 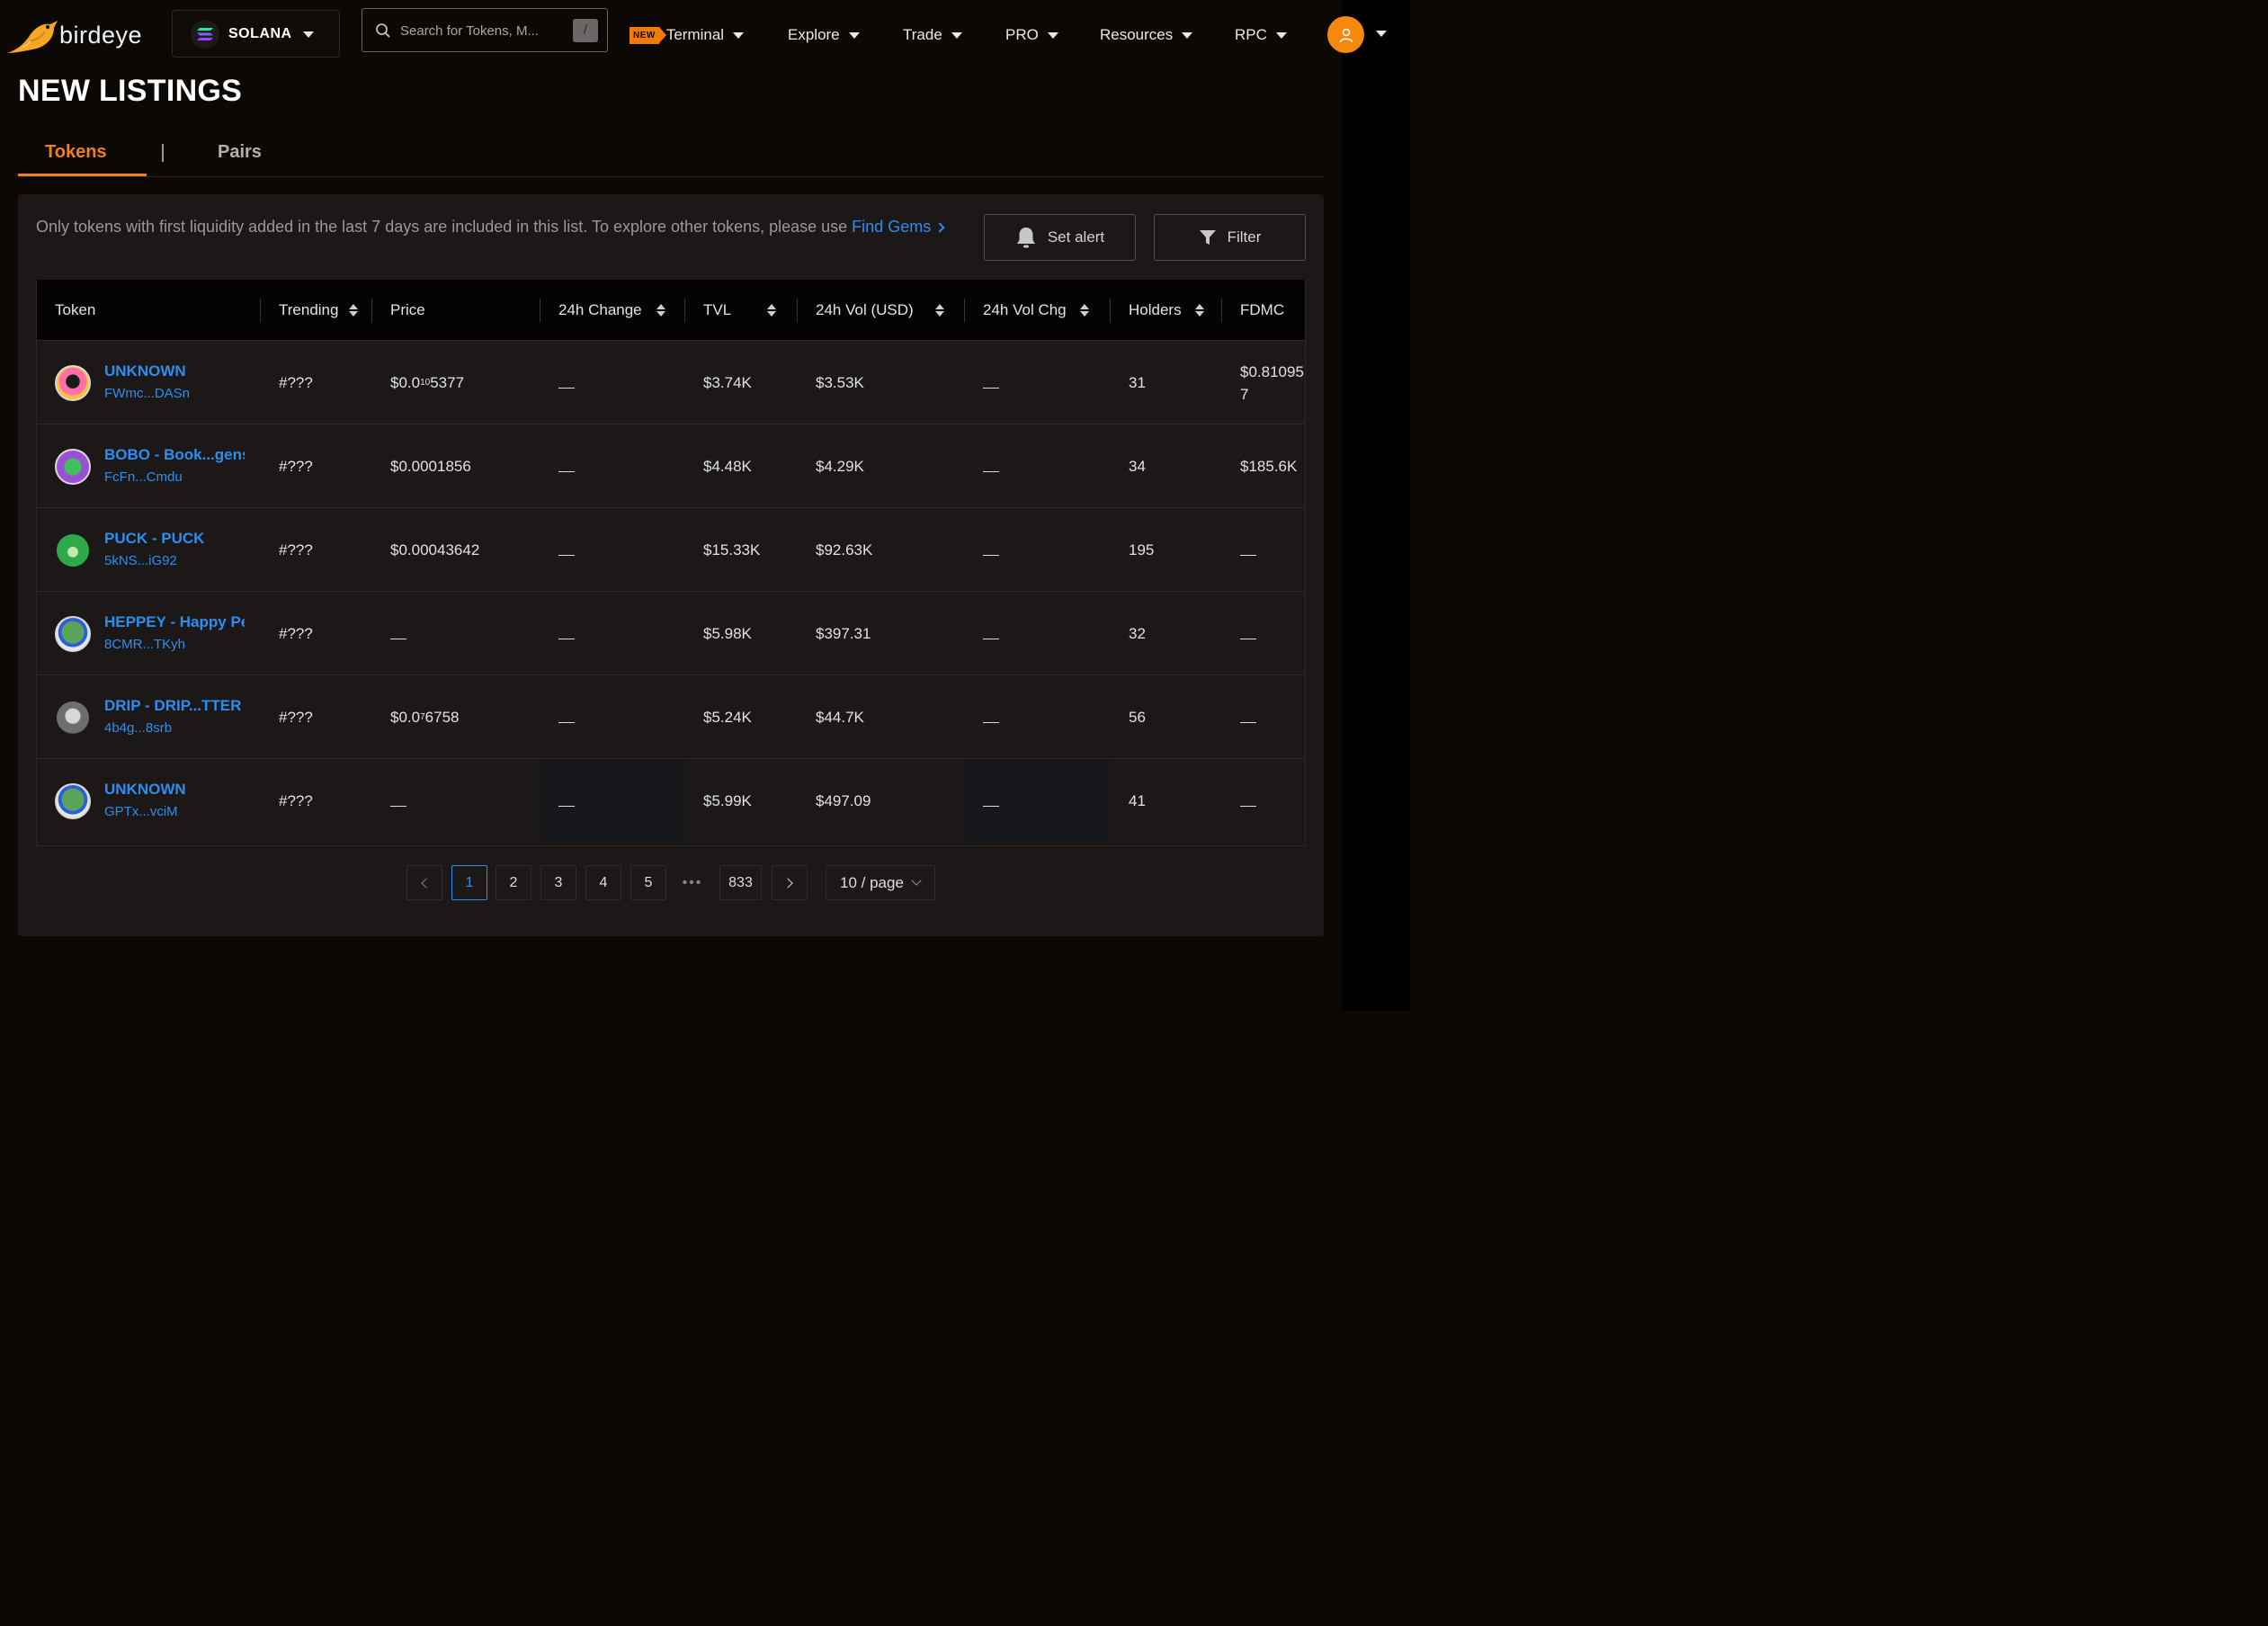 What do you see at coordinates (727, 382) in the screenshot?
I see `tvl: $3.74K` at bounding box center [727, 382].